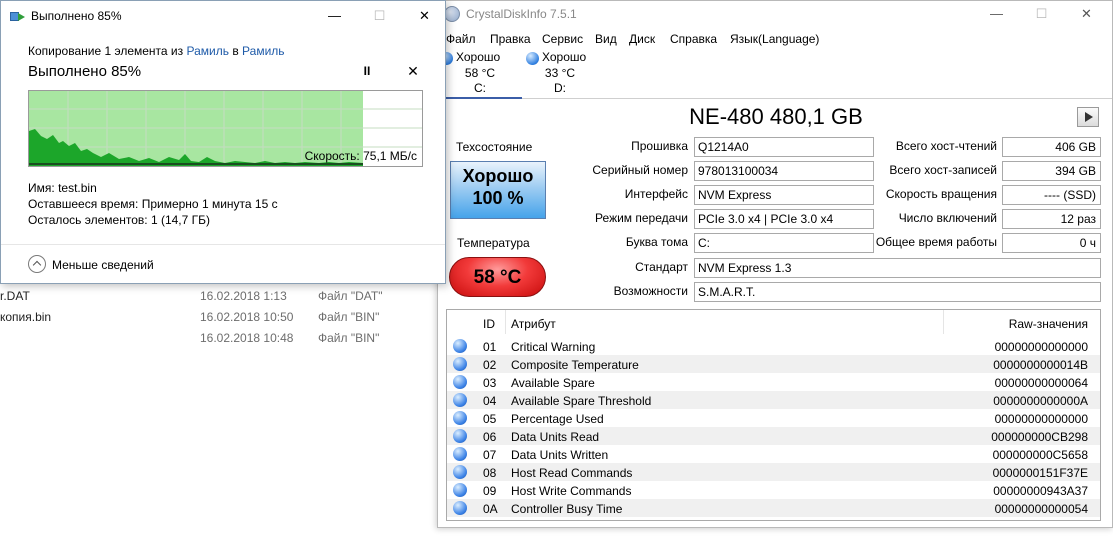 The height and width of the screenshot is (536, 1113). Describe the element at coordinates (489, 324) in the screenshot. I see `col-id: ID` at that location.